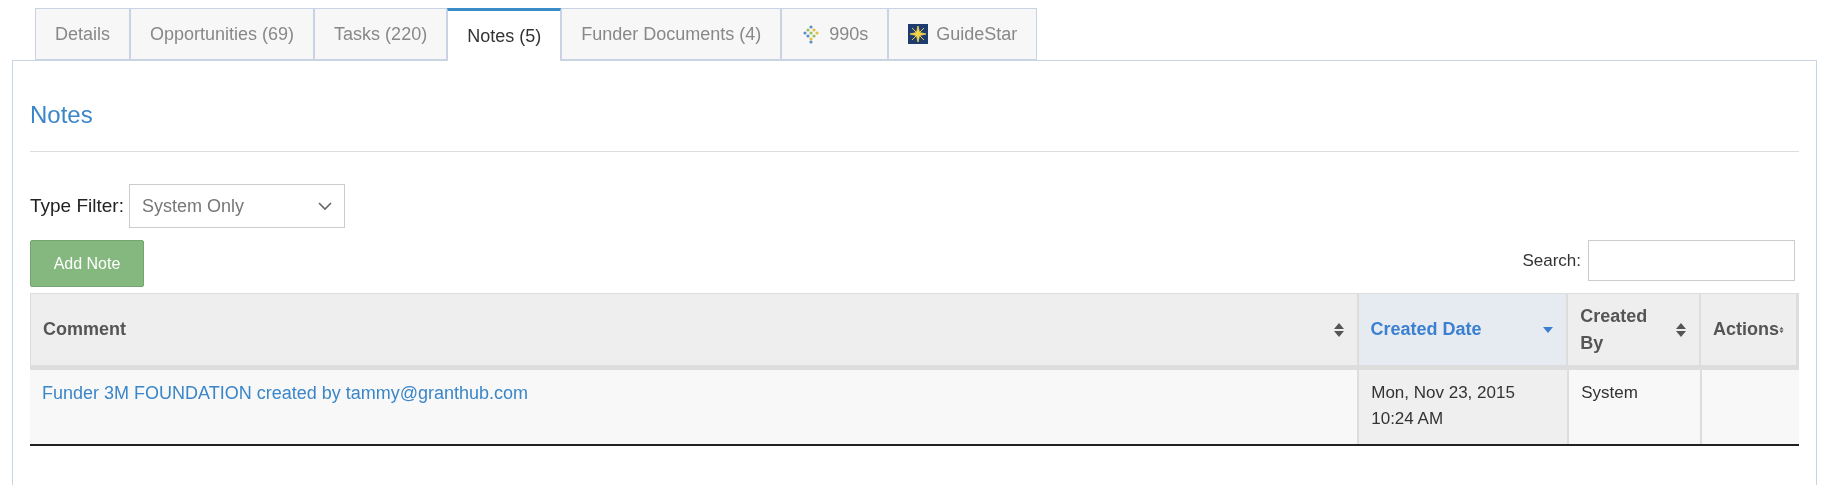 This screenshot has height=485, width=1829. What do you see at coordinates (1551, 260) in the screenshot?
I see `search-label: Search:` at bounding box center [1551, 260].